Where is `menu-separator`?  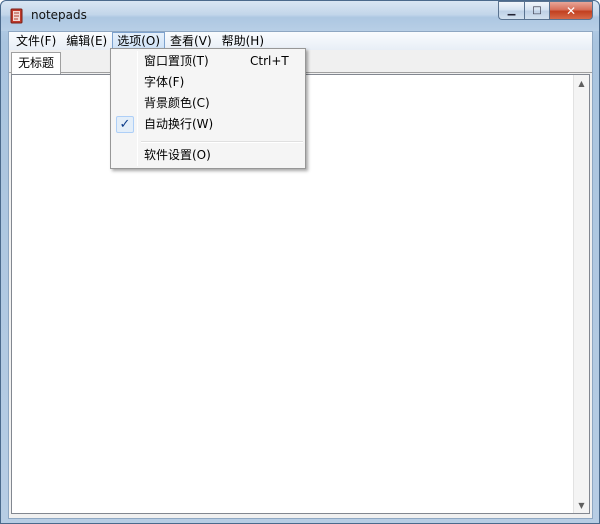
menu-separator is located at coordinates (222, 142).